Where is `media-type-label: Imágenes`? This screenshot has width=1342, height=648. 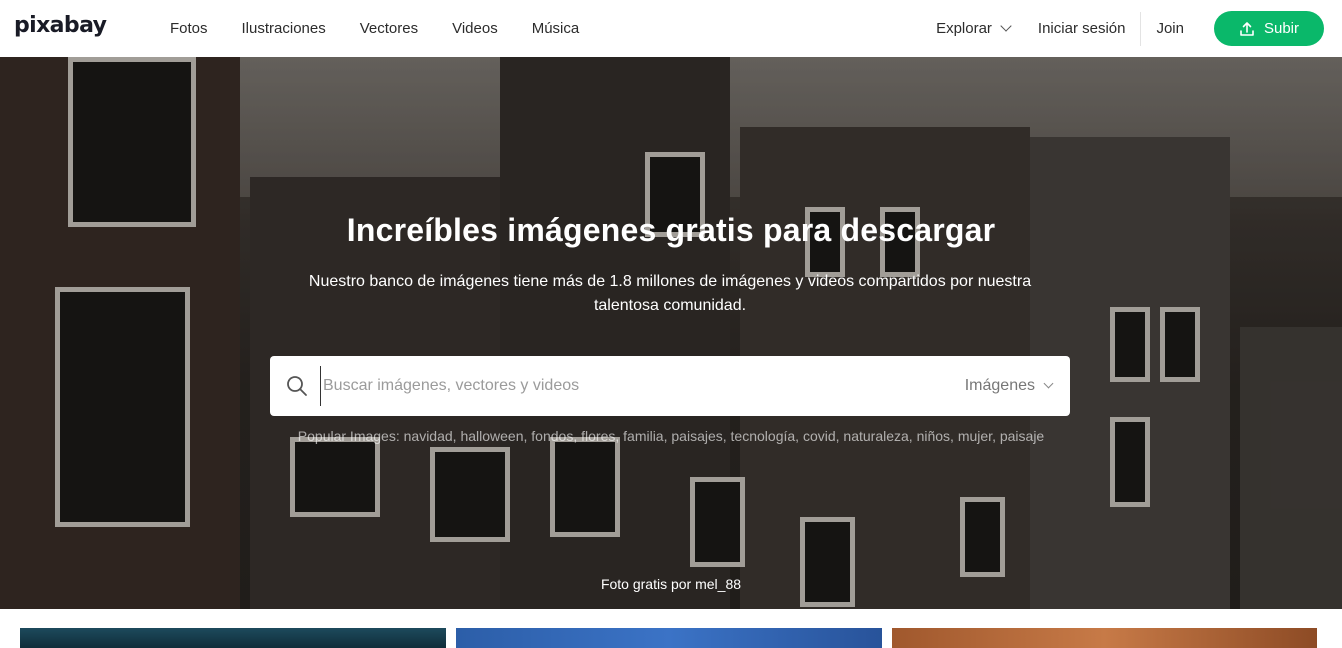 media-type-label: Imágenes is located at coordinates (999, 385).